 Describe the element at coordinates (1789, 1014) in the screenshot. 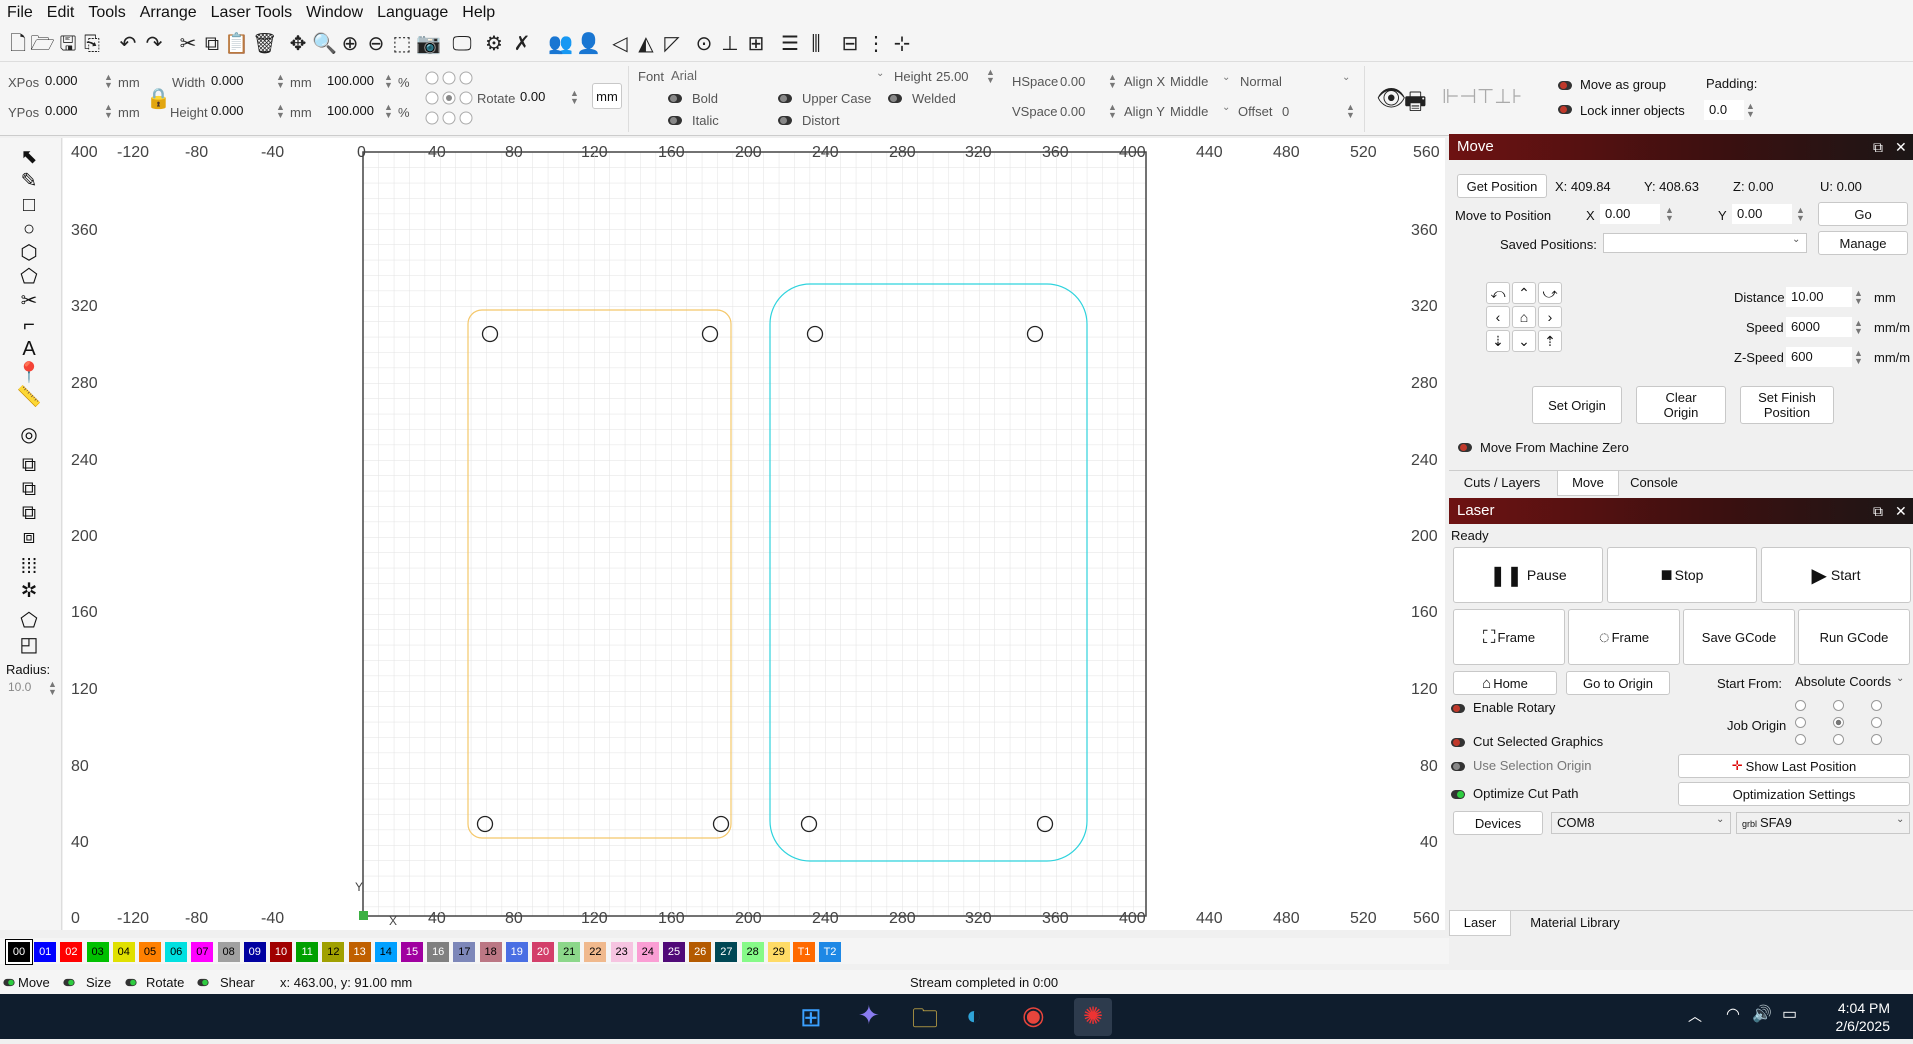

I see `battery-icon: ▭` at that location.